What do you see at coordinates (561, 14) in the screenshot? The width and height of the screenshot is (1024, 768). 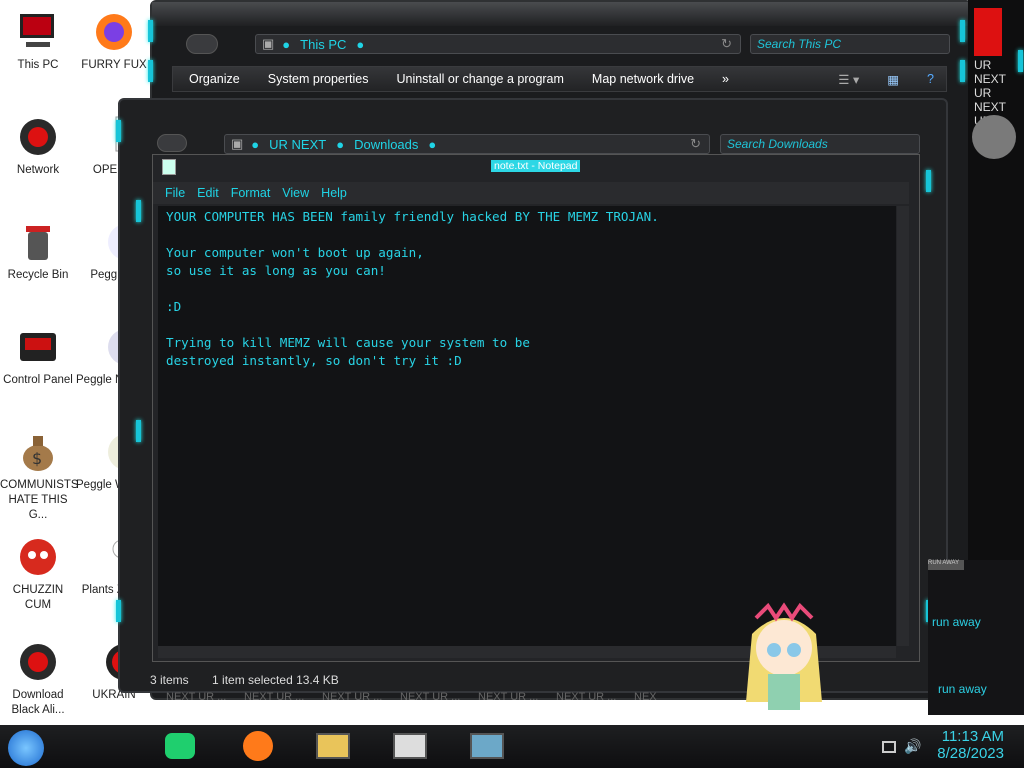 I see `window-titlebar` at bounding box center [561, 14].